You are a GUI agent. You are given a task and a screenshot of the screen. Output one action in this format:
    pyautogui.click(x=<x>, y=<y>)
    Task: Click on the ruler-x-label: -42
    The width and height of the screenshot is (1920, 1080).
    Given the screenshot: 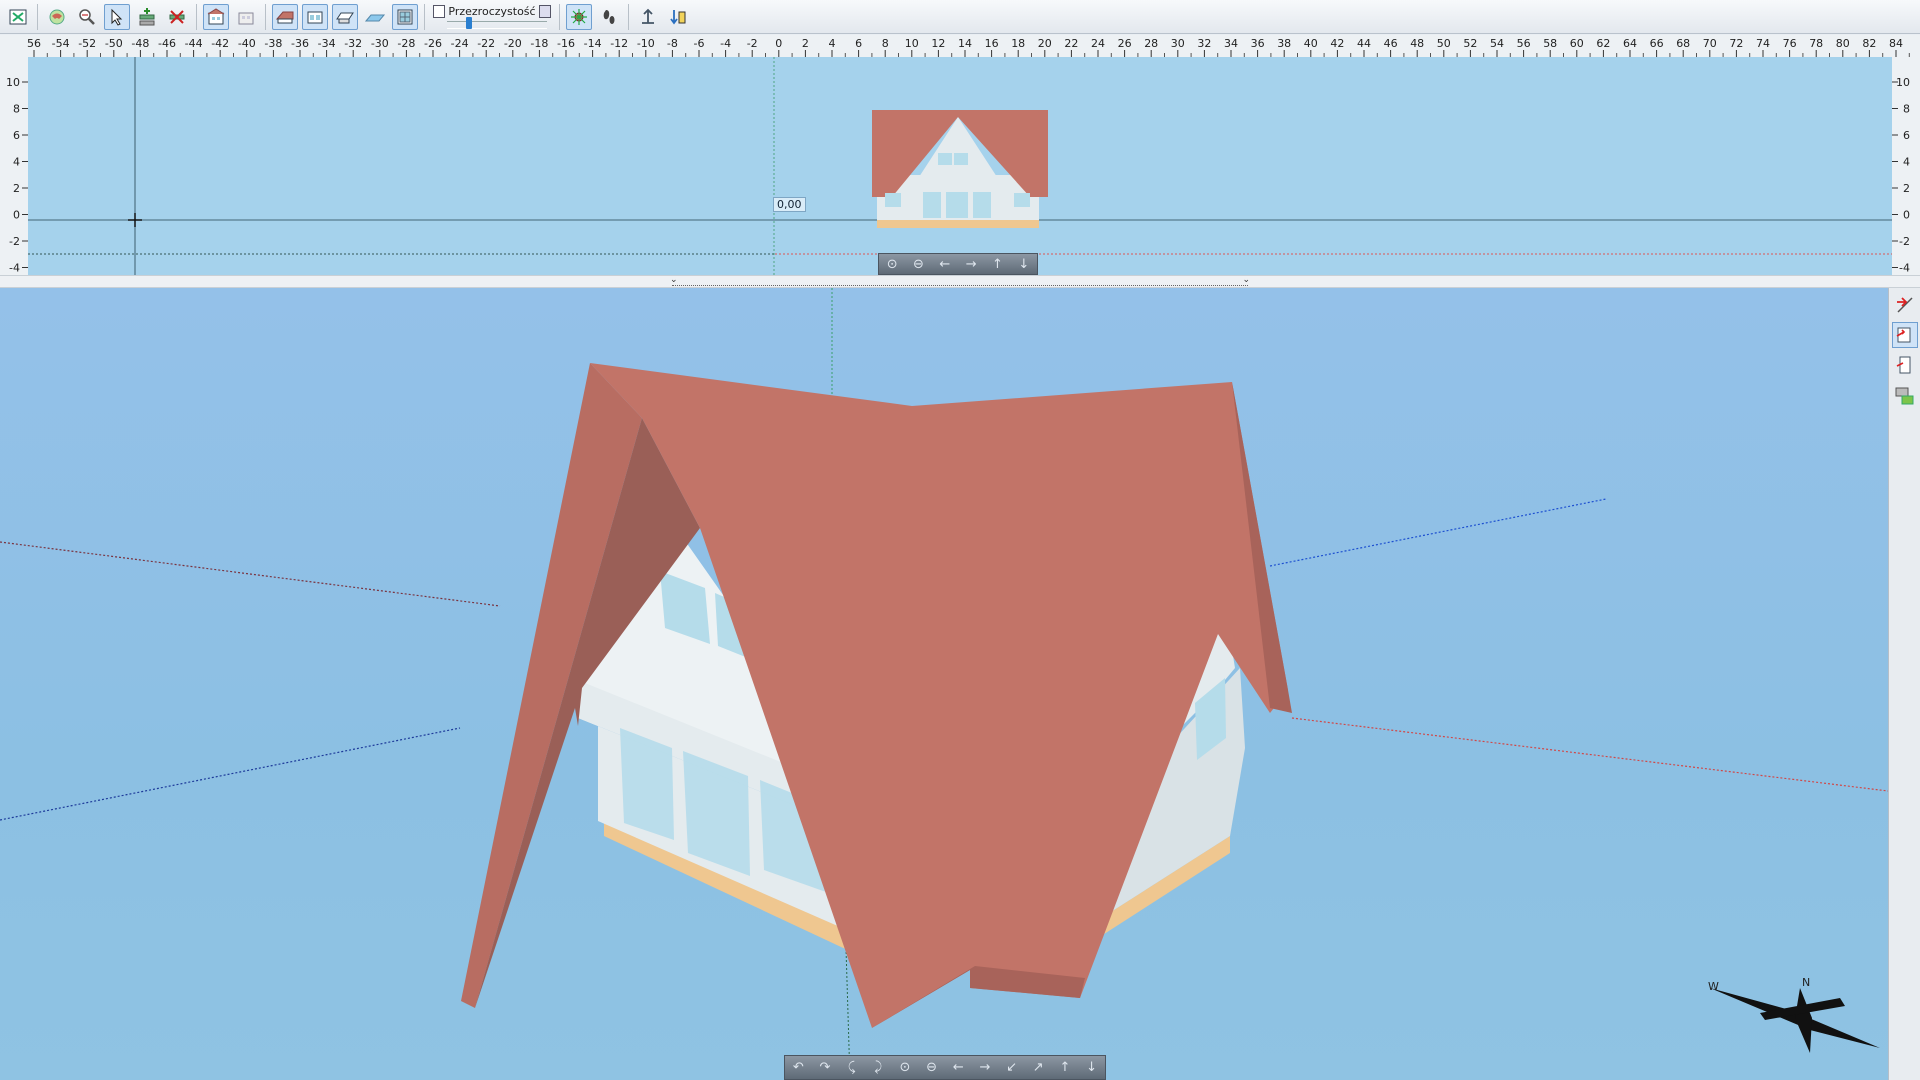 What is the action you would take?
    pyautogui.click(x=220, y=43)
    